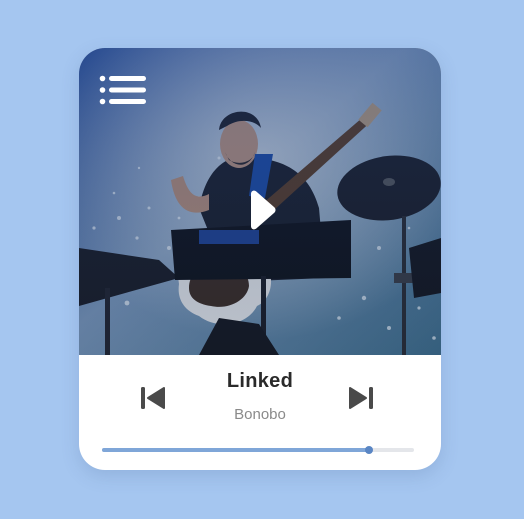 The width and height of the screenshot is (524, 519). I want to click on track-artist: Bonobo, so click(260, 414).